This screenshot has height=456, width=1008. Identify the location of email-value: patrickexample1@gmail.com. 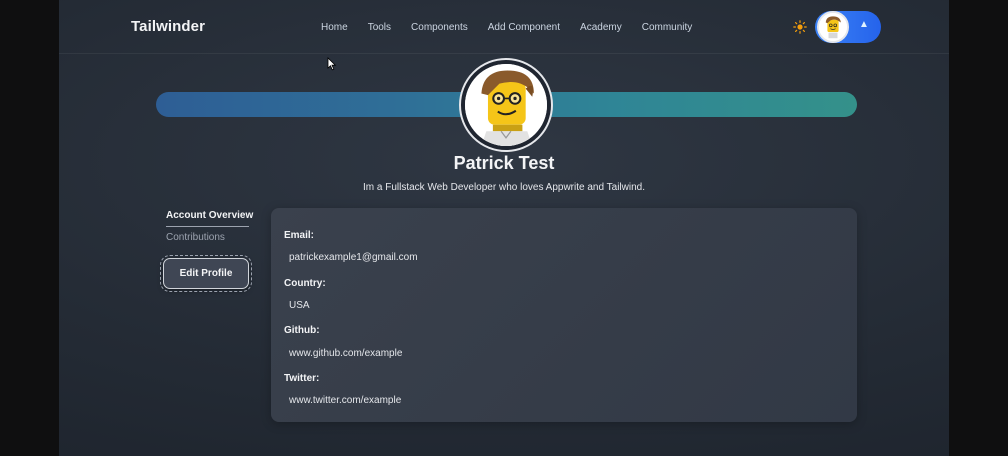
(353, 257).